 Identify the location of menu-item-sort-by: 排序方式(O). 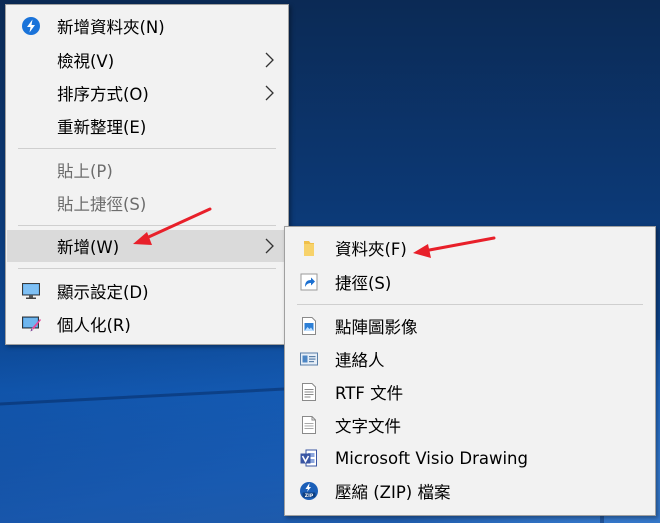
(147, 93).